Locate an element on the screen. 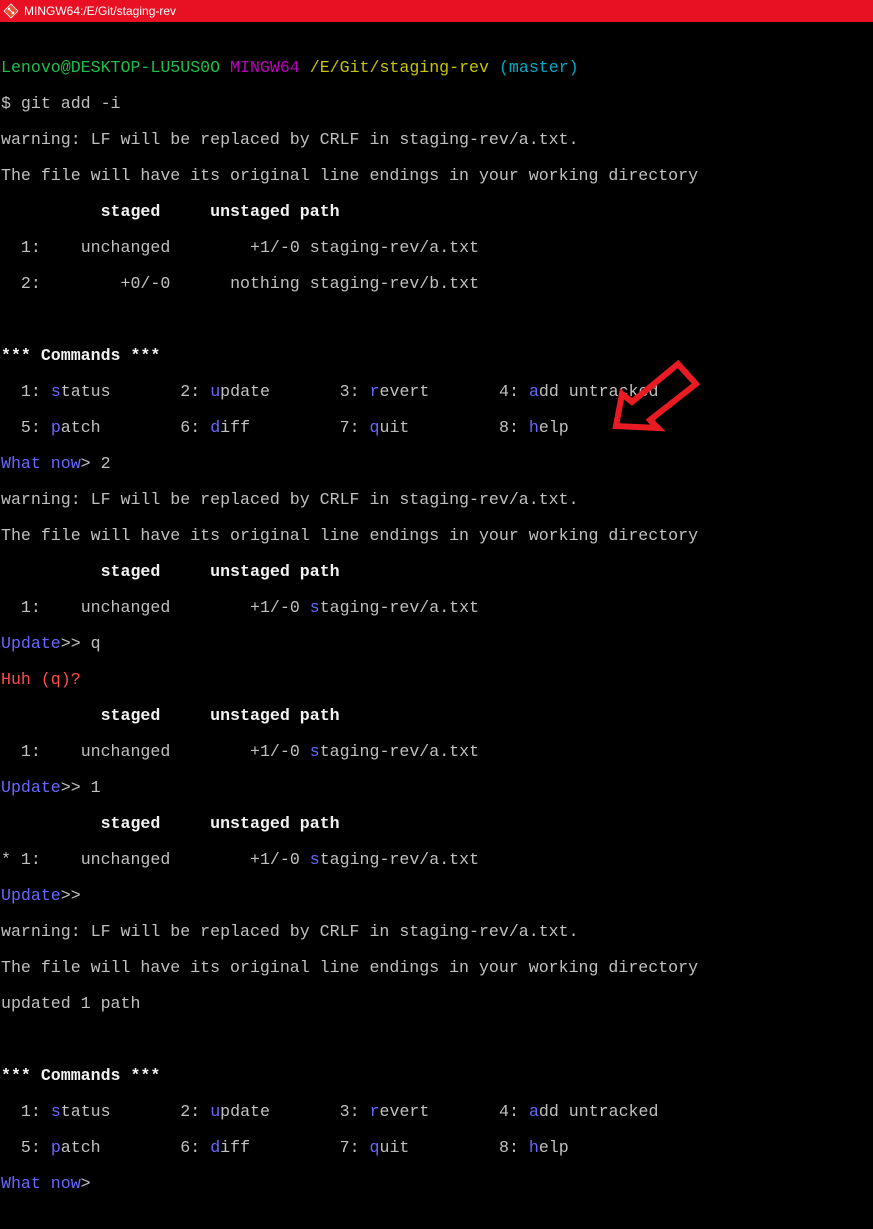  update-prompt: Update>> q is located at coordinates (51, 643).